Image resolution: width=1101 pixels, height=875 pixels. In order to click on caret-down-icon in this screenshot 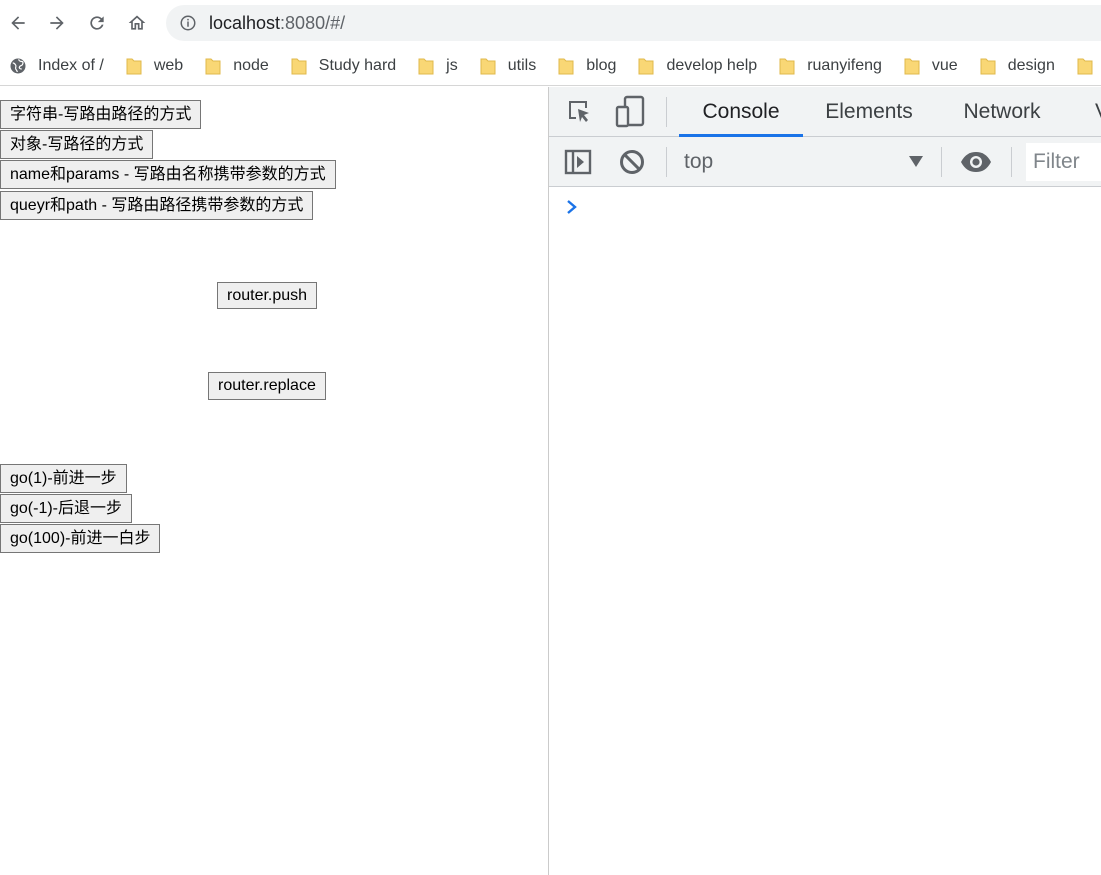, I will do `click(916, 161)`.